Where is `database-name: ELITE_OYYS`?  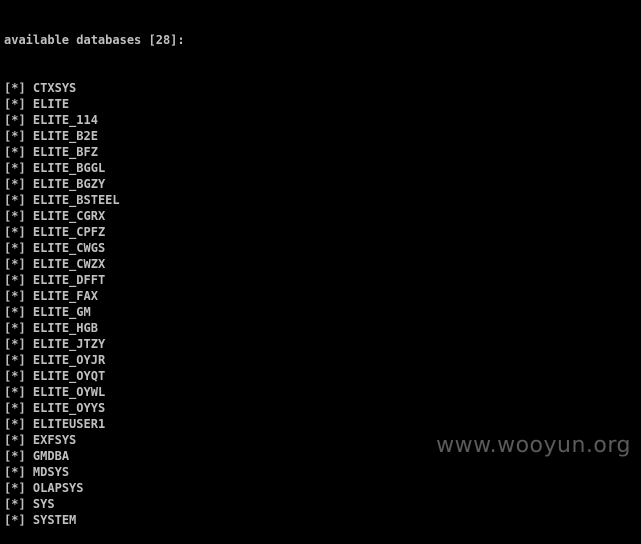
database-name: ELITE_OYYS is located at coordinates (69, 408).